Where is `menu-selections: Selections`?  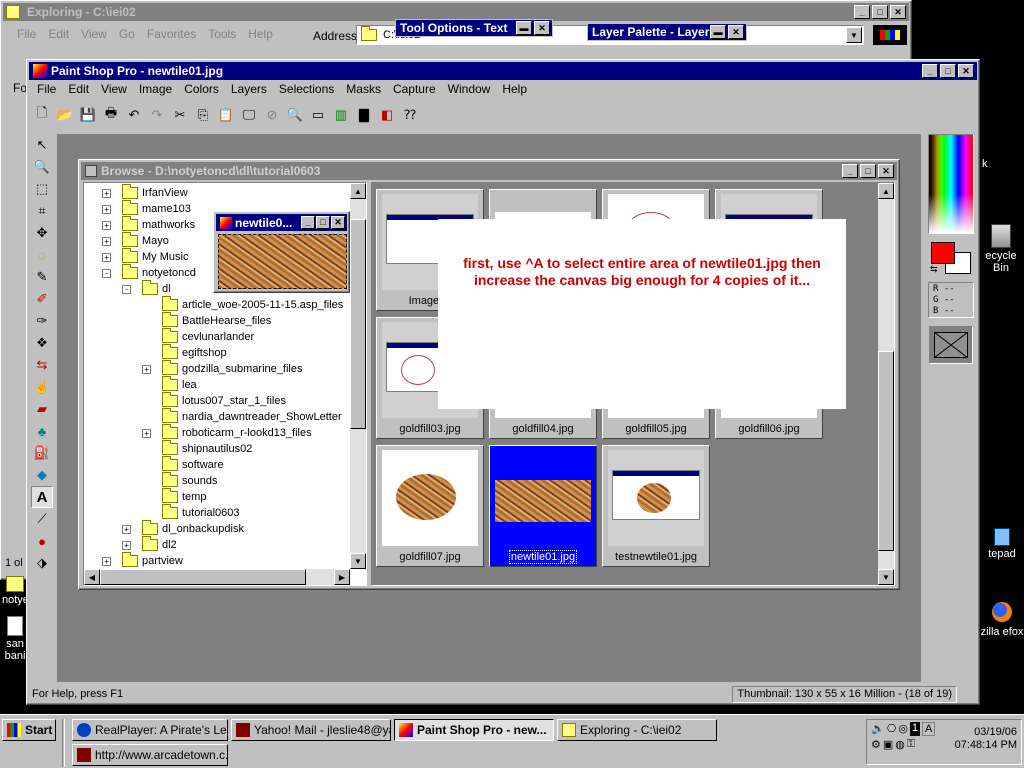
menu-selections: Selections is located at coordinates (306, 89).